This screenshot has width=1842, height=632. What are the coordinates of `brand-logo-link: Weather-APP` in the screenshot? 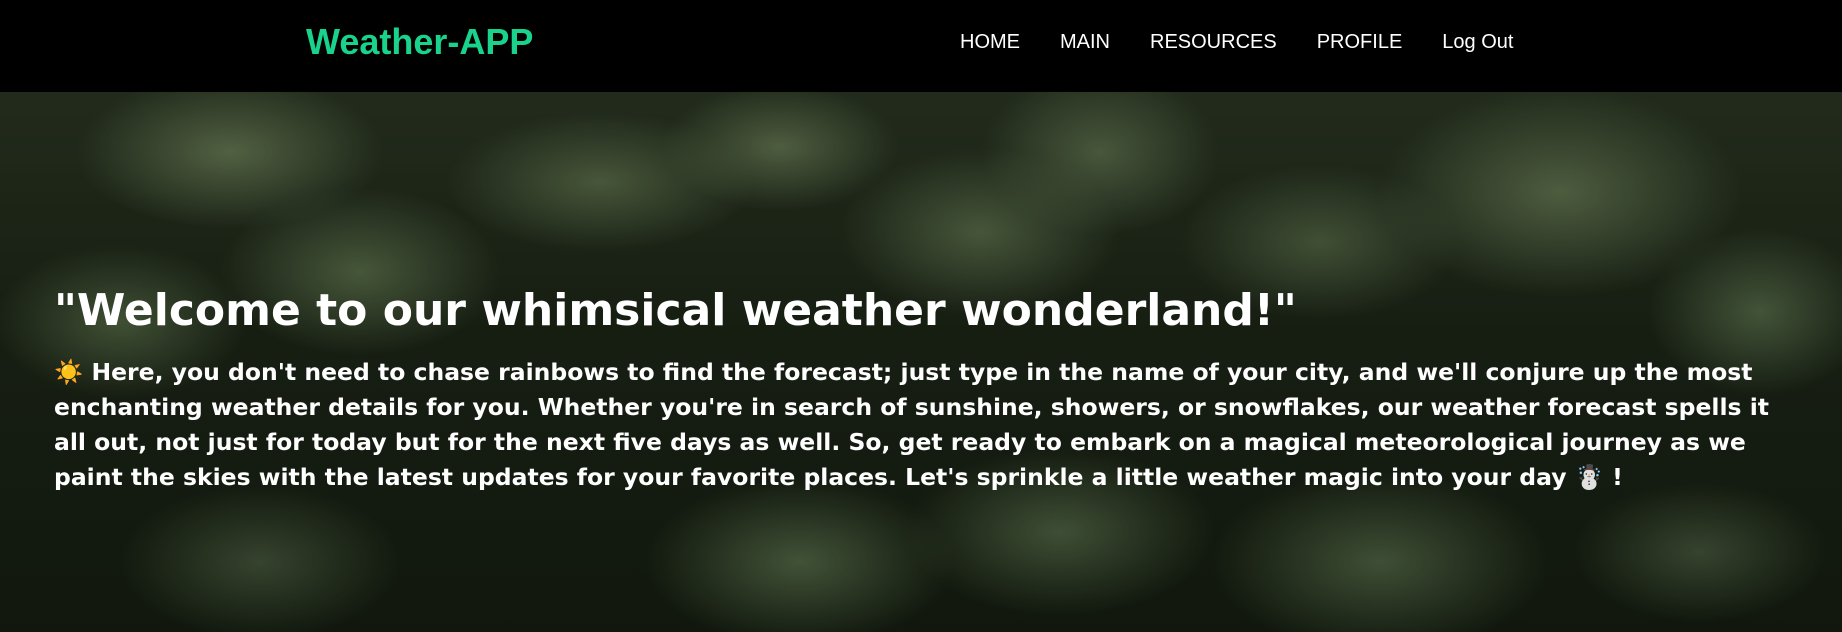 It's located at (419, 42).